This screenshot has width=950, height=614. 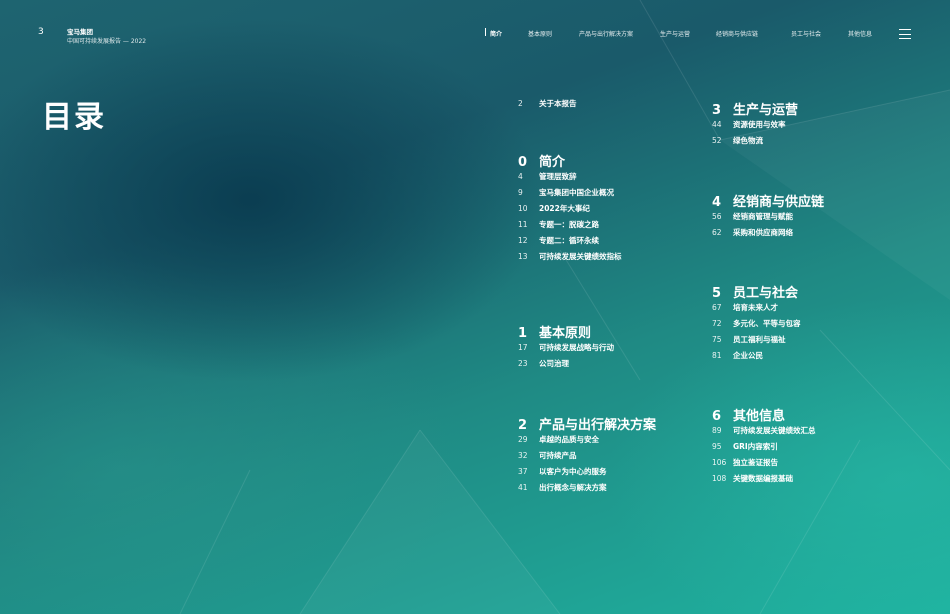 I want to click on toc-entry: 23 公司治理, so click(x=566, y=364).